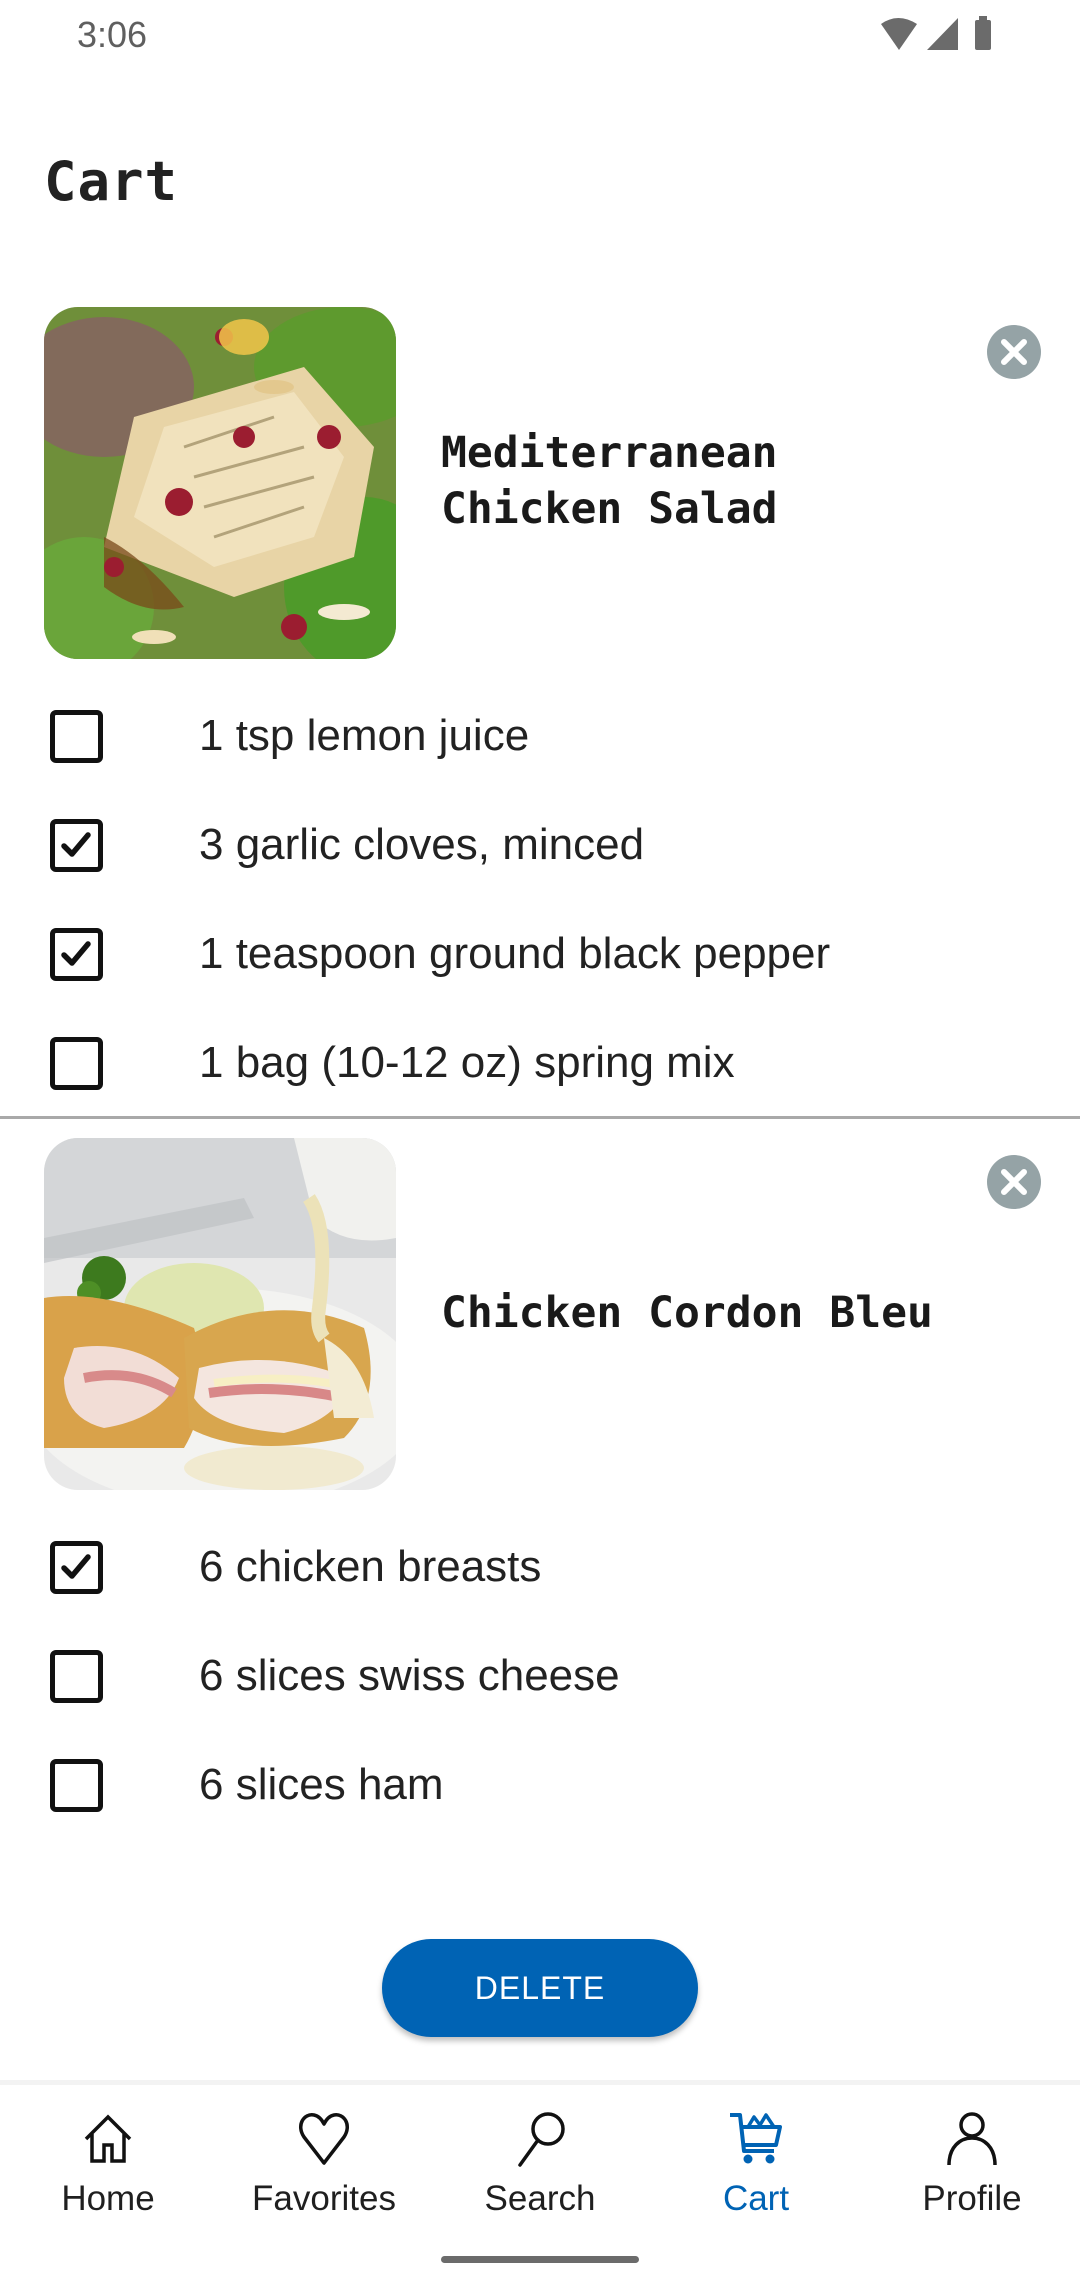 The height and width of the screenshot is (2280, 1080). What do you see at coordinates (756, 2167) in the screenshot?
I see `nav-item-cart: Cart` at bounding box center [756, 2167].